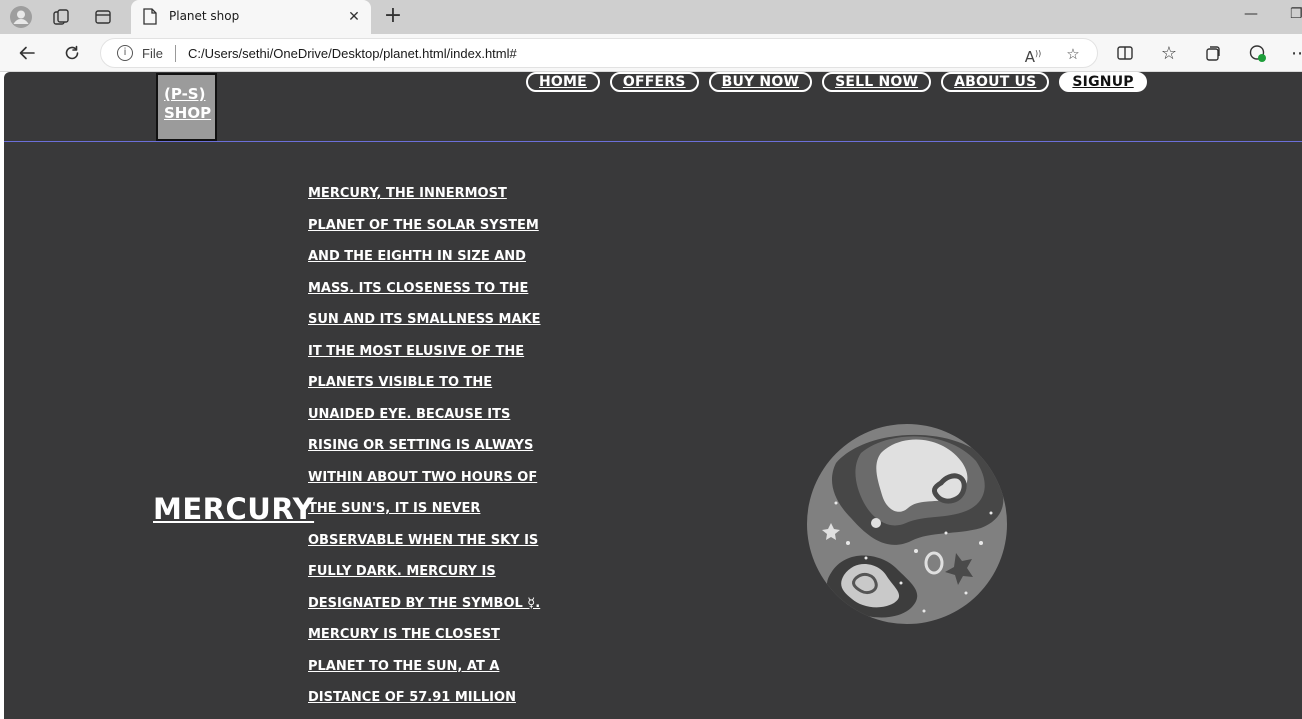 This screenshot has width=1302, height=719. What do you see at coordinates (654, 82) in the screenshot?
I see `nav-offers-button: OFFERS` at bounding box center [654, 82].